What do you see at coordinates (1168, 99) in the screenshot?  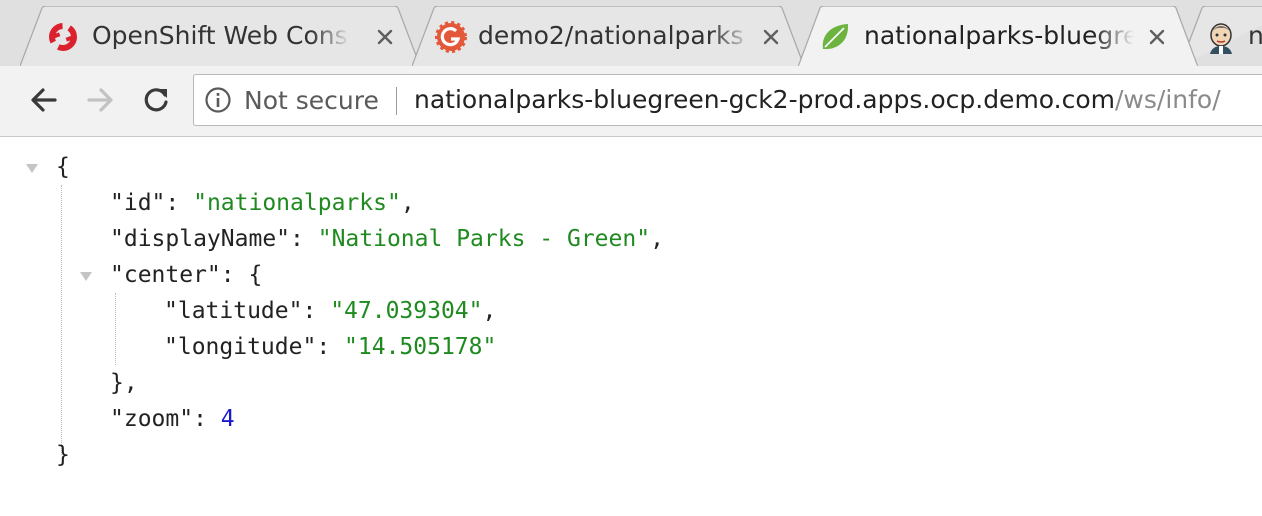 I see `url-path: /ws/info/` at bounding box center [1168, 99].